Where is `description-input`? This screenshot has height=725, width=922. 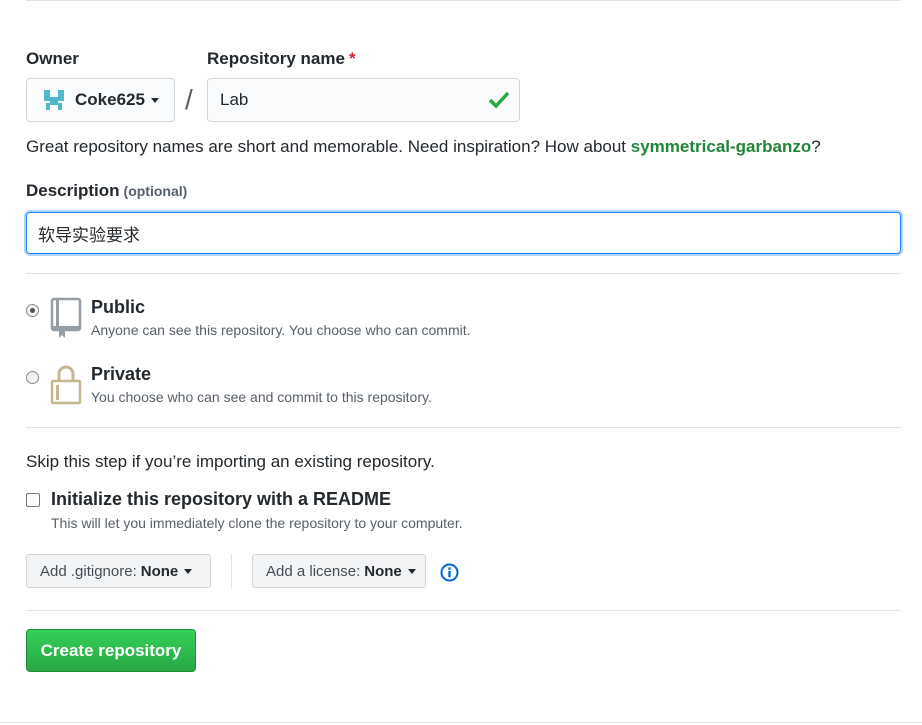 description-input is located at coordinates (463, 233).